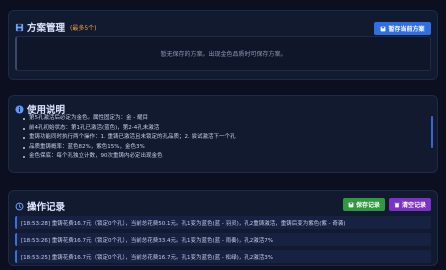 Image resolution: width=446 pixels, height=270 pixels. Describe the element at coordinates (223, 164) in the screenshot. I see `instructions-fade` at that location.